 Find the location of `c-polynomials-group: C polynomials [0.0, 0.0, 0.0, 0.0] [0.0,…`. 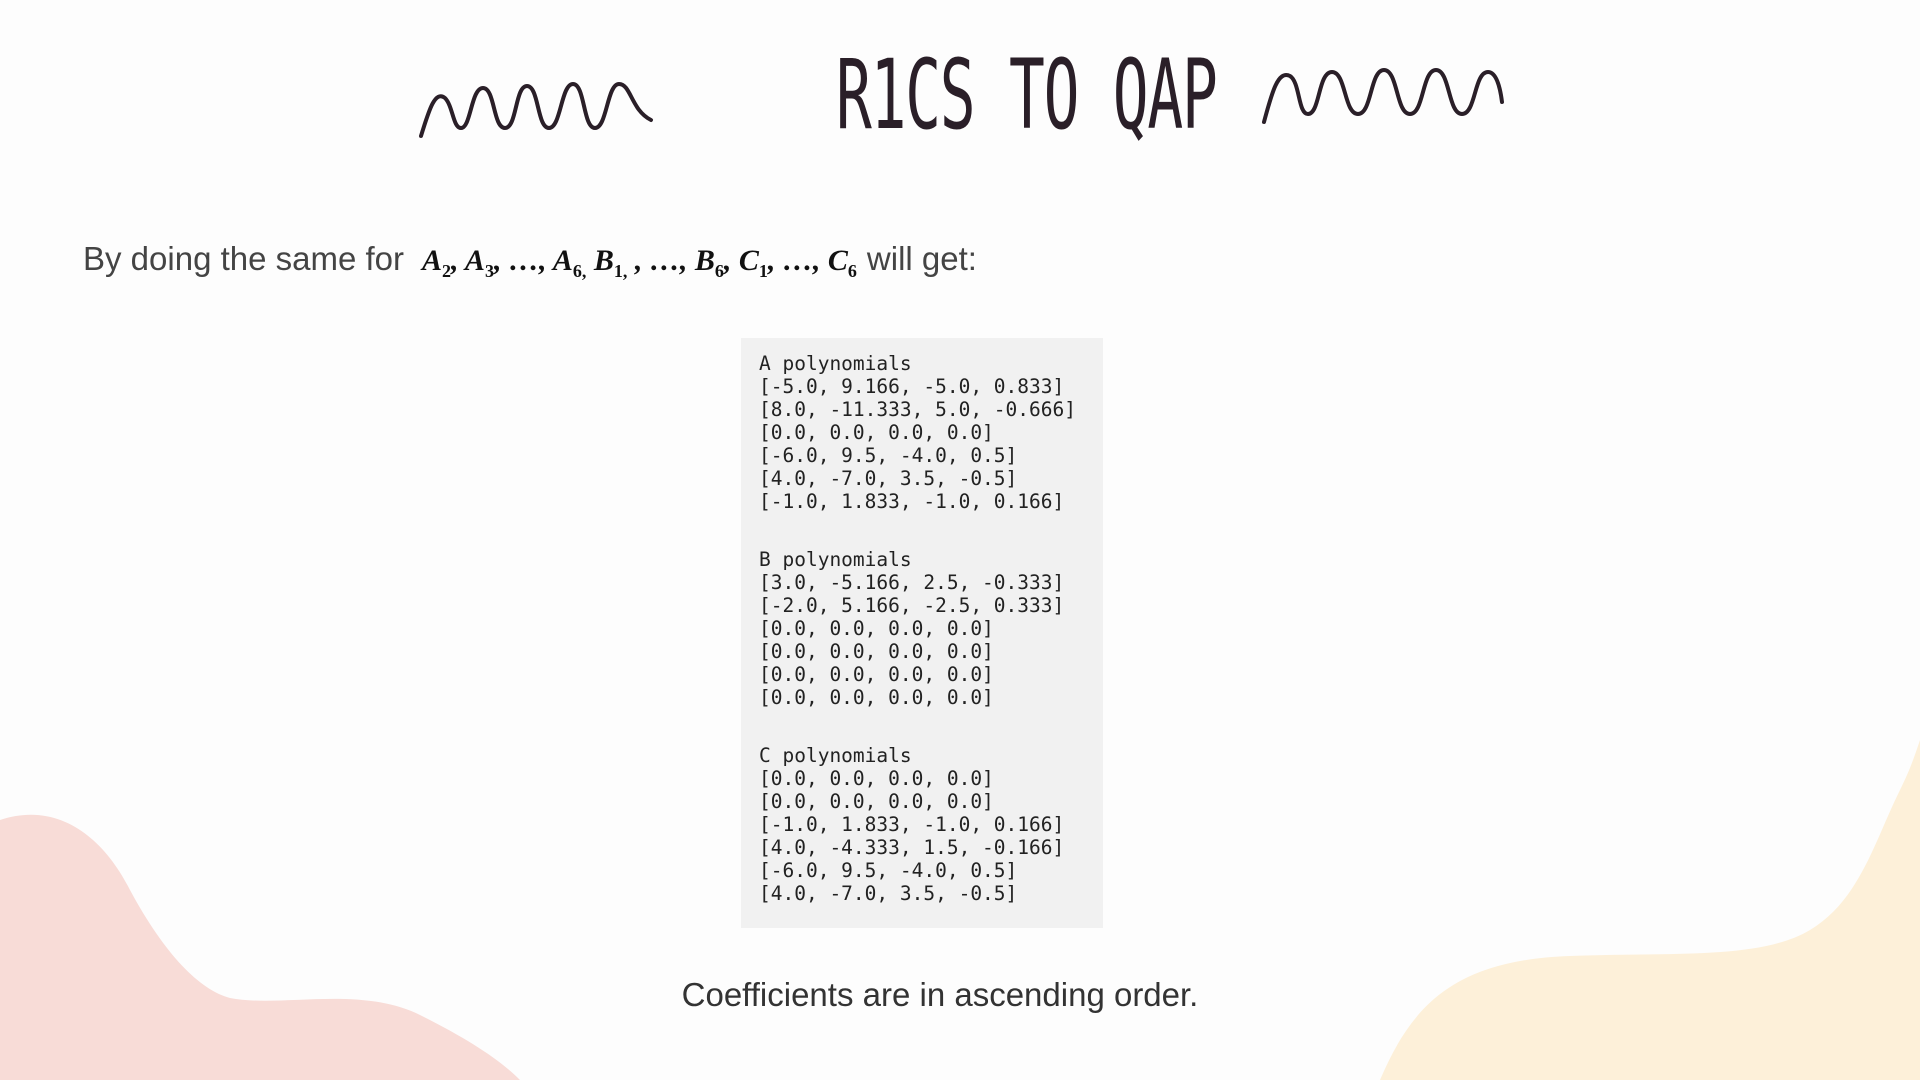

c-polynomials-group: C polynomials [0.0, 0.0, 0.0, 0.0] [0.0,… is located at coordinates (922, 824).